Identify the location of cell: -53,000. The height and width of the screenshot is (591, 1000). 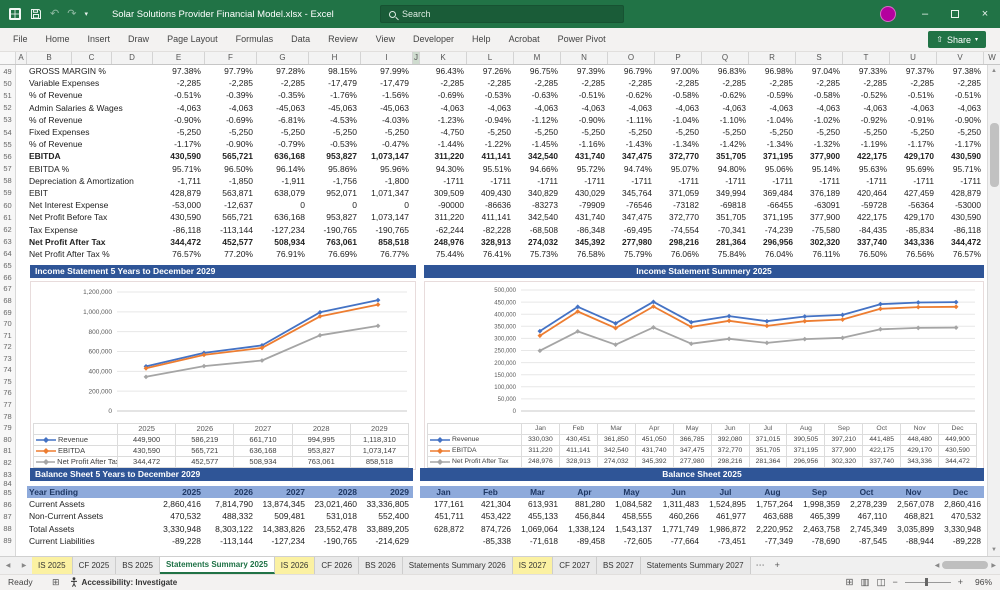
(179, 205).